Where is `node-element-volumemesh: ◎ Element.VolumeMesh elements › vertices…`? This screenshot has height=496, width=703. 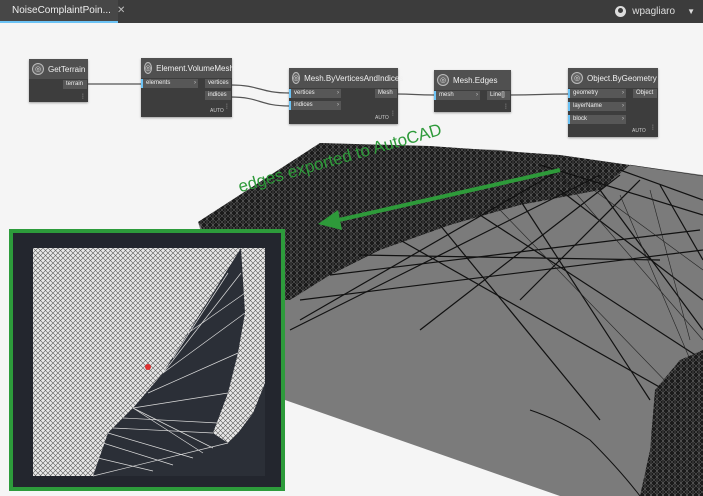
node-element-volumemesh: ◎ Element.VolumeMesh elements › vertices… is located at coordinates (187, 87).